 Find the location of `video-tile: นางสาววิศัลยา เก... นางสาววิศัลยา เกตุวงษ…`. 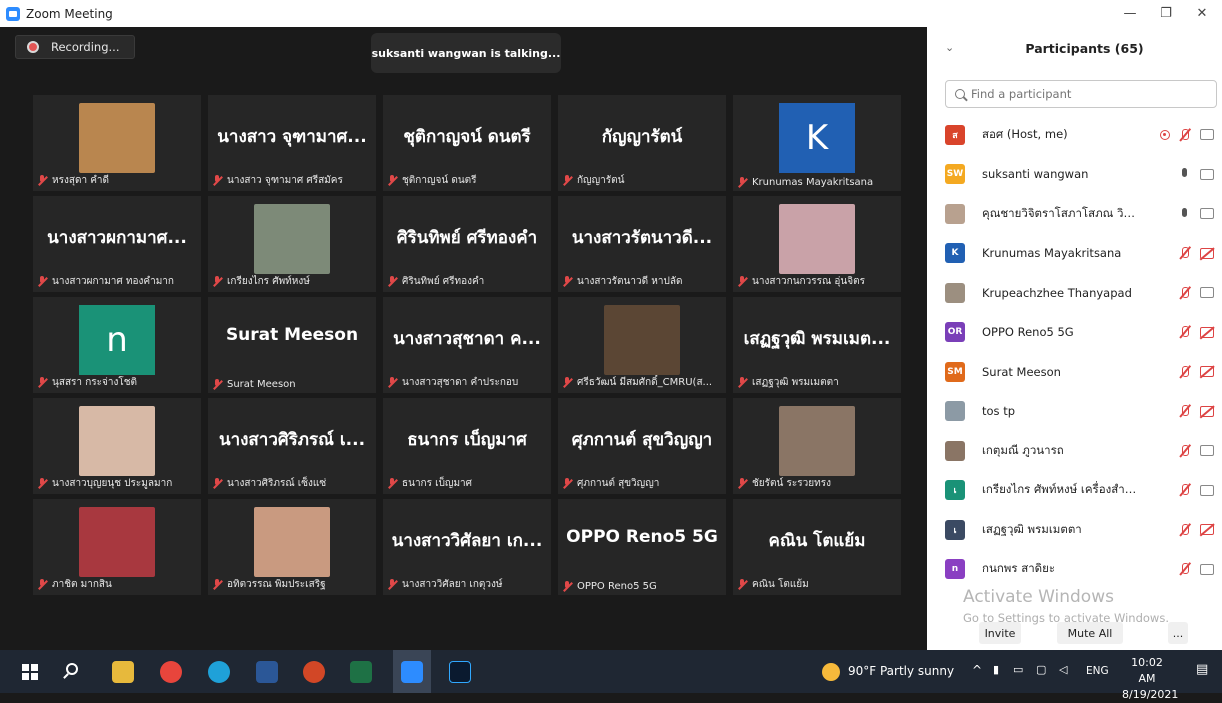

video-tile: นางสาววิศัลยา เก... นางสาววิศัลยา เกตุวงษ… is located at coordinates (467, 547).